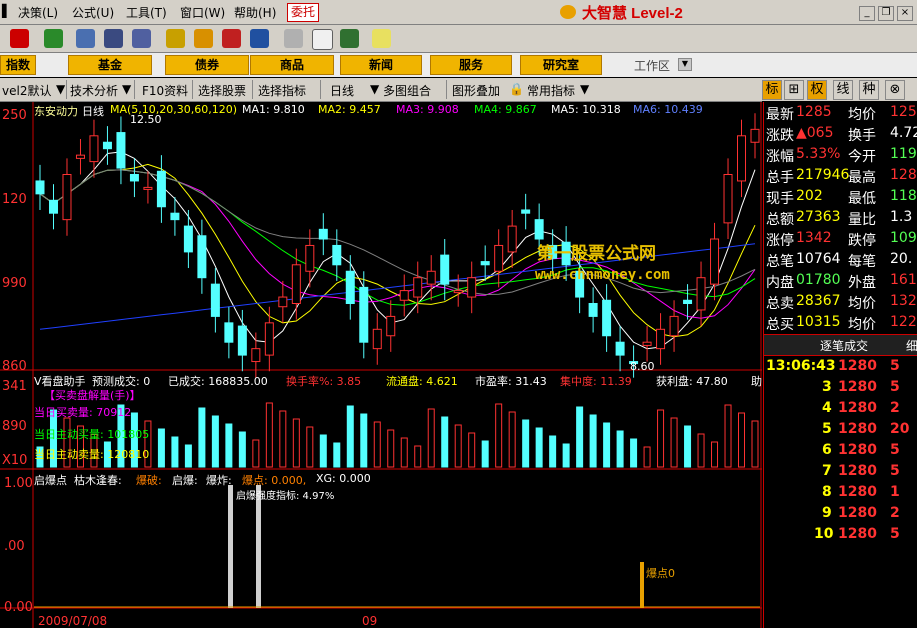  I want to click on nav-service: 服务, so click(471, 65).